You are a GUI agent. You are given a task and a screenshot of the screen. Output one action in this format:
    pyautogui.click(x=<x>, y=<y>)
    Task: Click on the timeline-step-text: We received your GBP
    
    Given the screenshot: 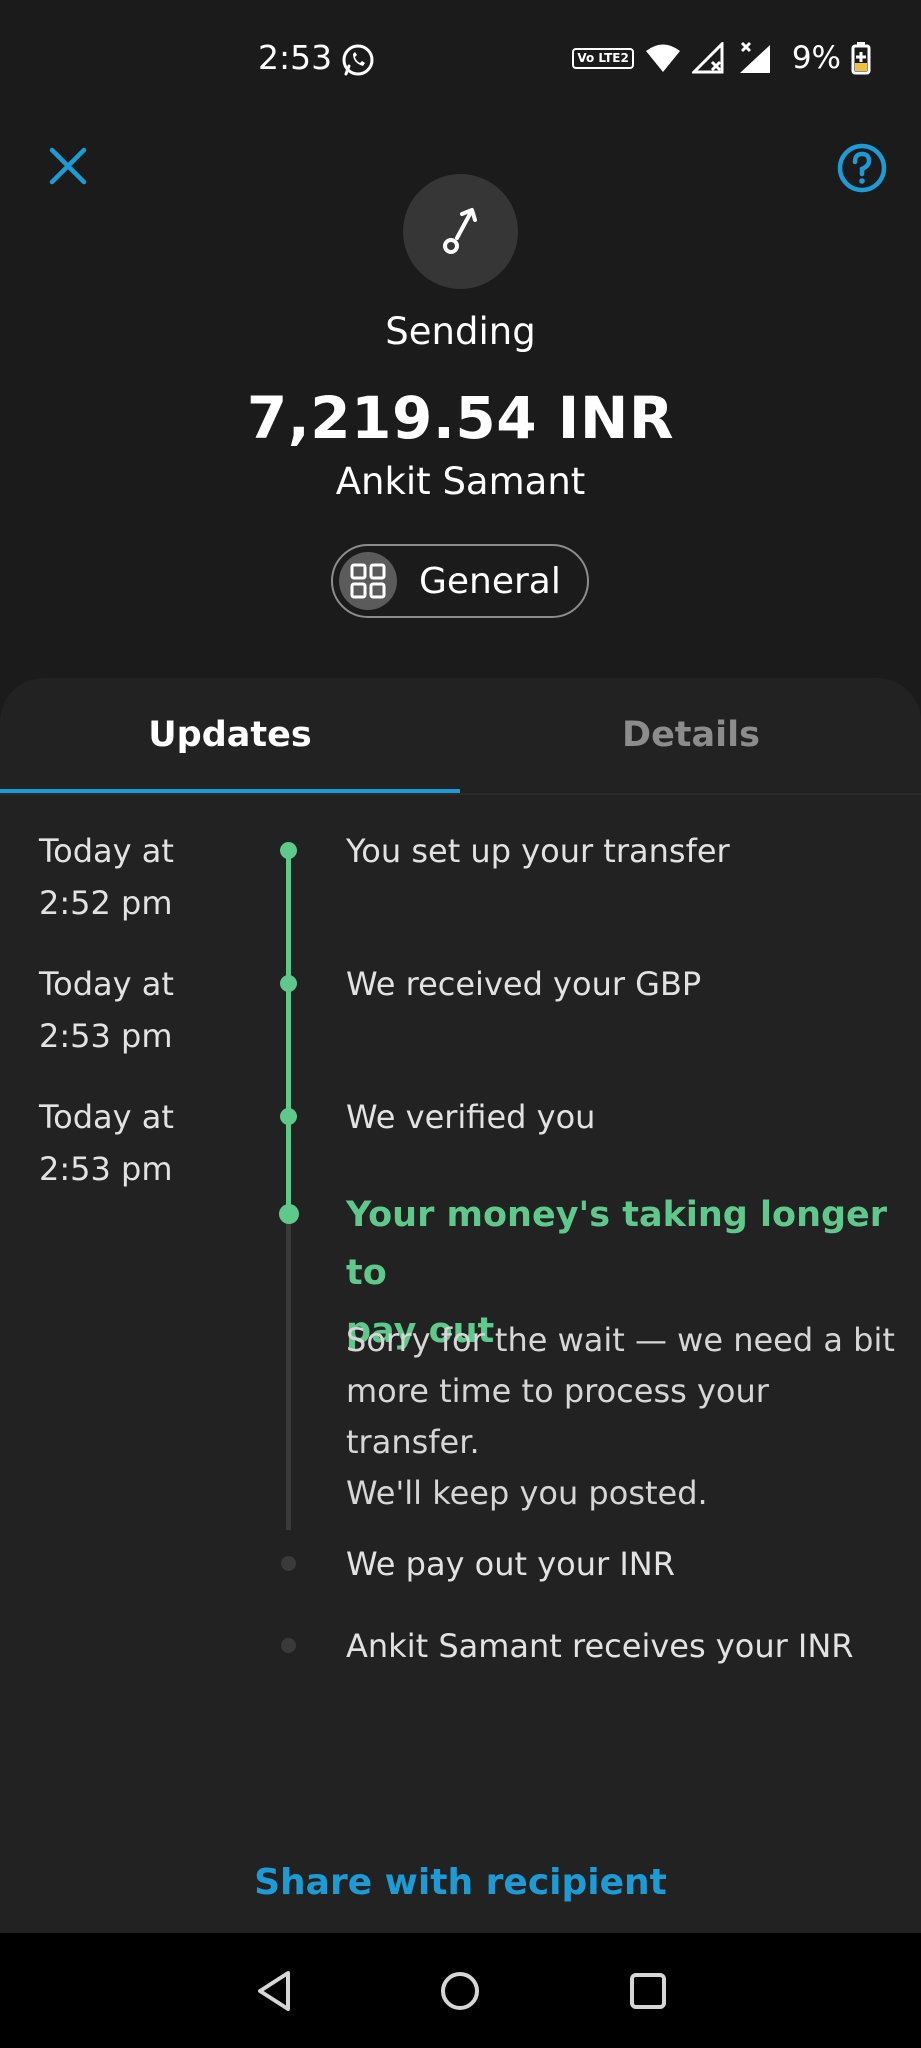 What is the action you would take?
    pyautogui.click(x=524, y=984)
    